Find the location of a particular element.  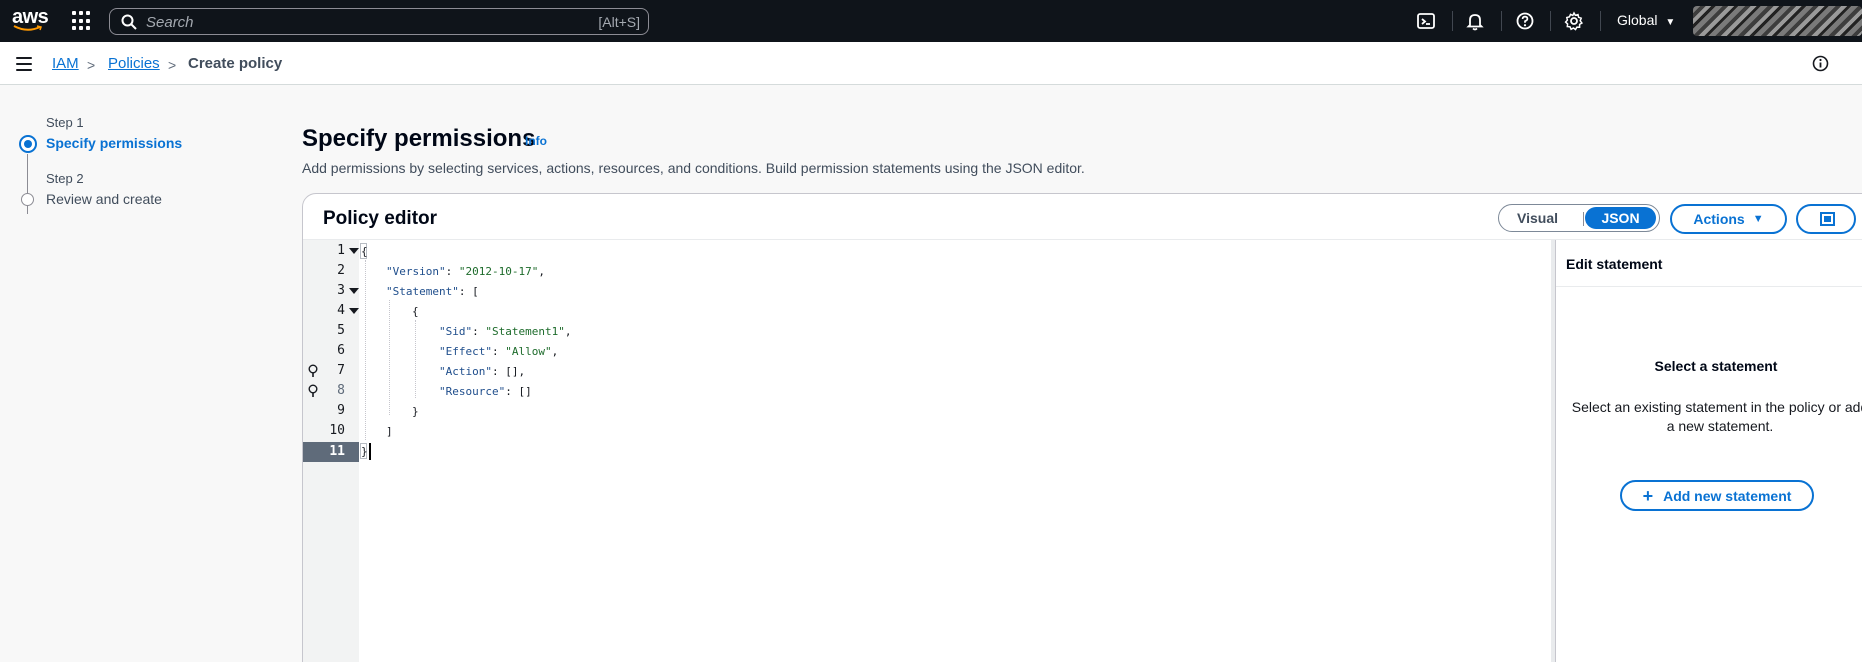

fullscreen-icon is located at coordinates (1827, 219).